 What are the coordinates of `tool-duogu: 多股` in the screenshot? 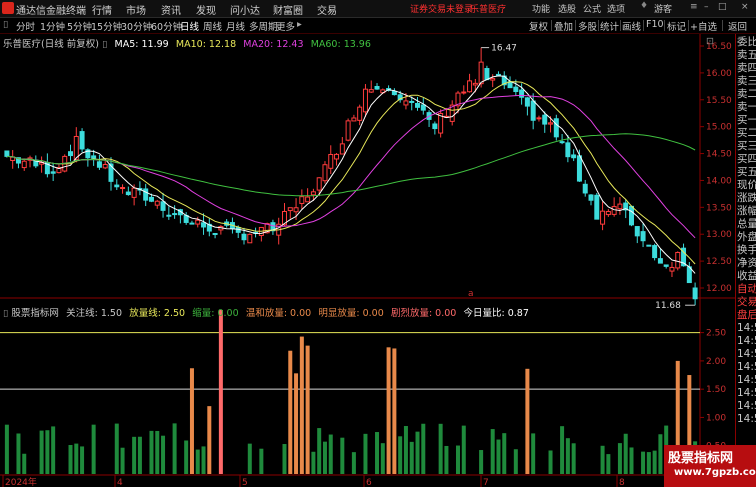 It's located at (587, 26).